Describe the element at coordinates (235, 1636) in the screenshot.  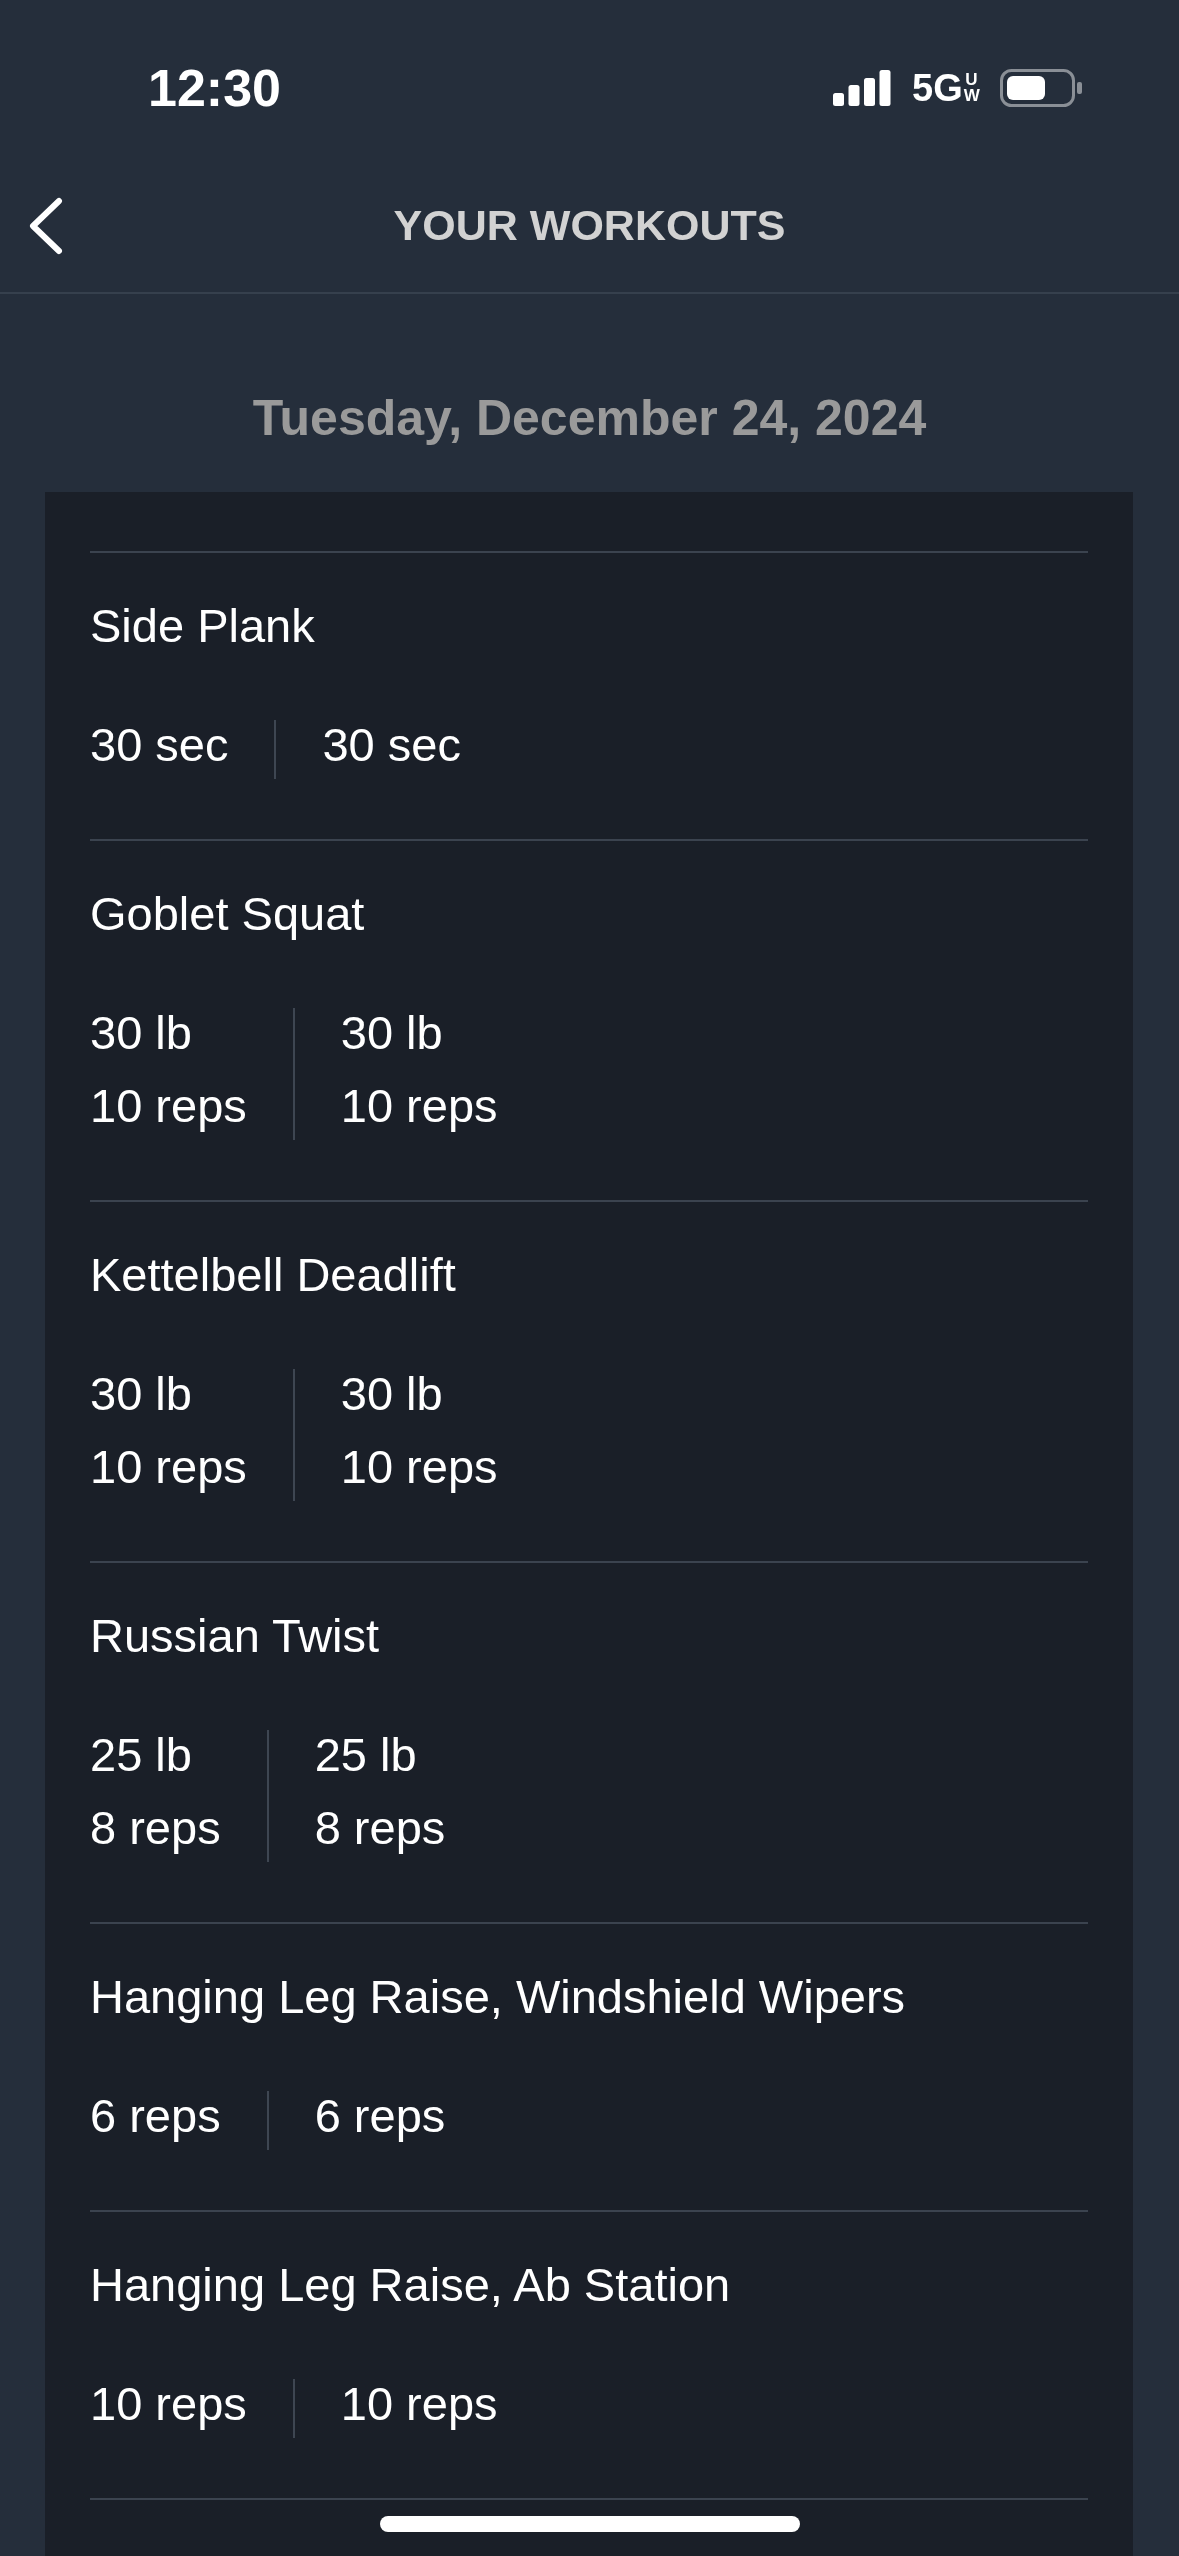
I see `exercise-name: Russian Twist` at that location.